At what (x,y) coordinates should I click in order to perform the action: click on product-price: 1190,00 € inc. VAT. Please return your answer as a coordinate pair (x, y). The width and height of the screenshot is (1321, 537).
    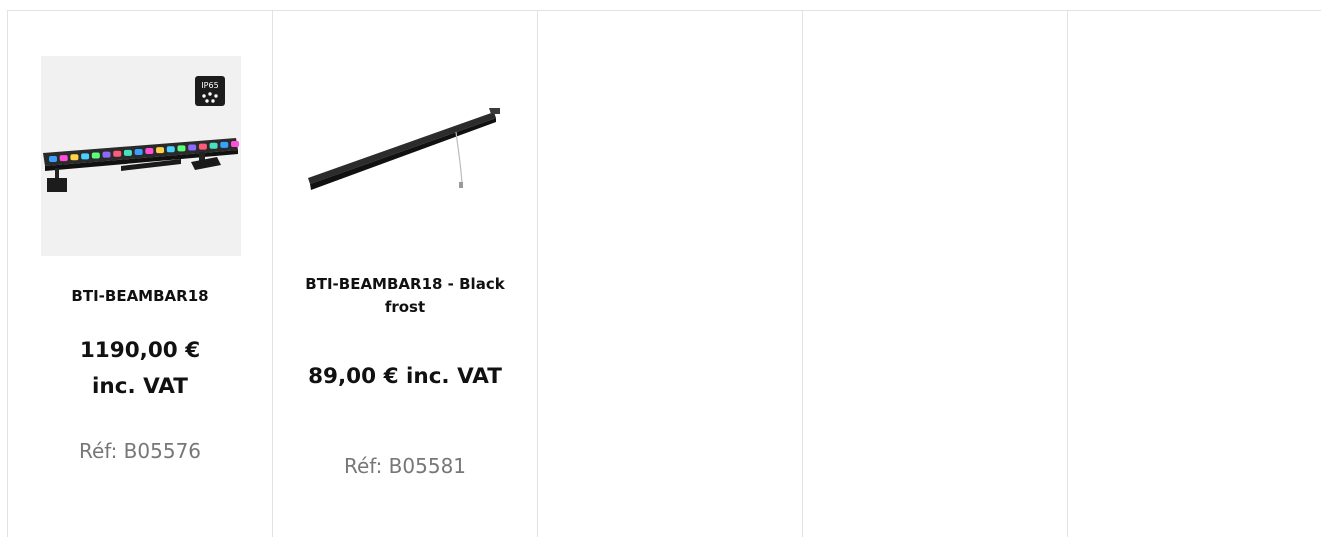
    Looking at the image, I should click on (140, 368).